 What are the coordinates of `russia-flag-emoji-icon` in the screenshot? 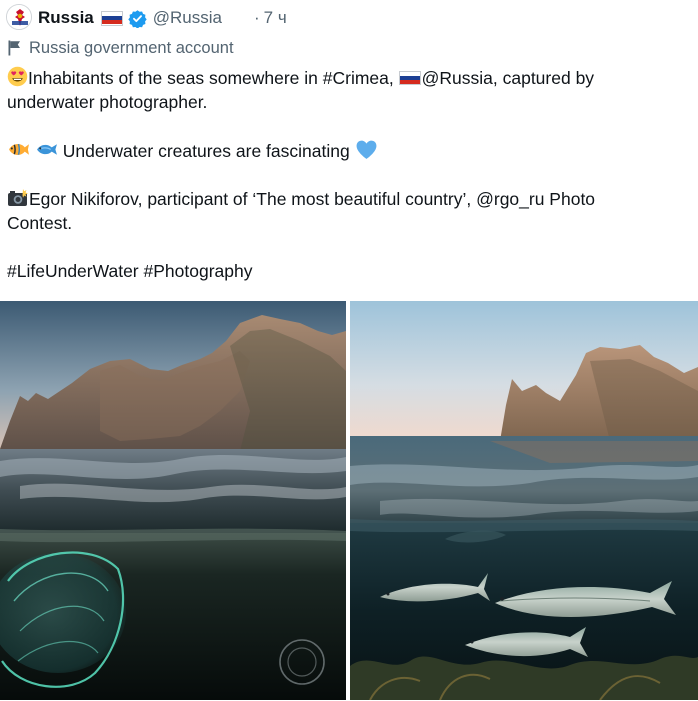 It's located at (409, 78).